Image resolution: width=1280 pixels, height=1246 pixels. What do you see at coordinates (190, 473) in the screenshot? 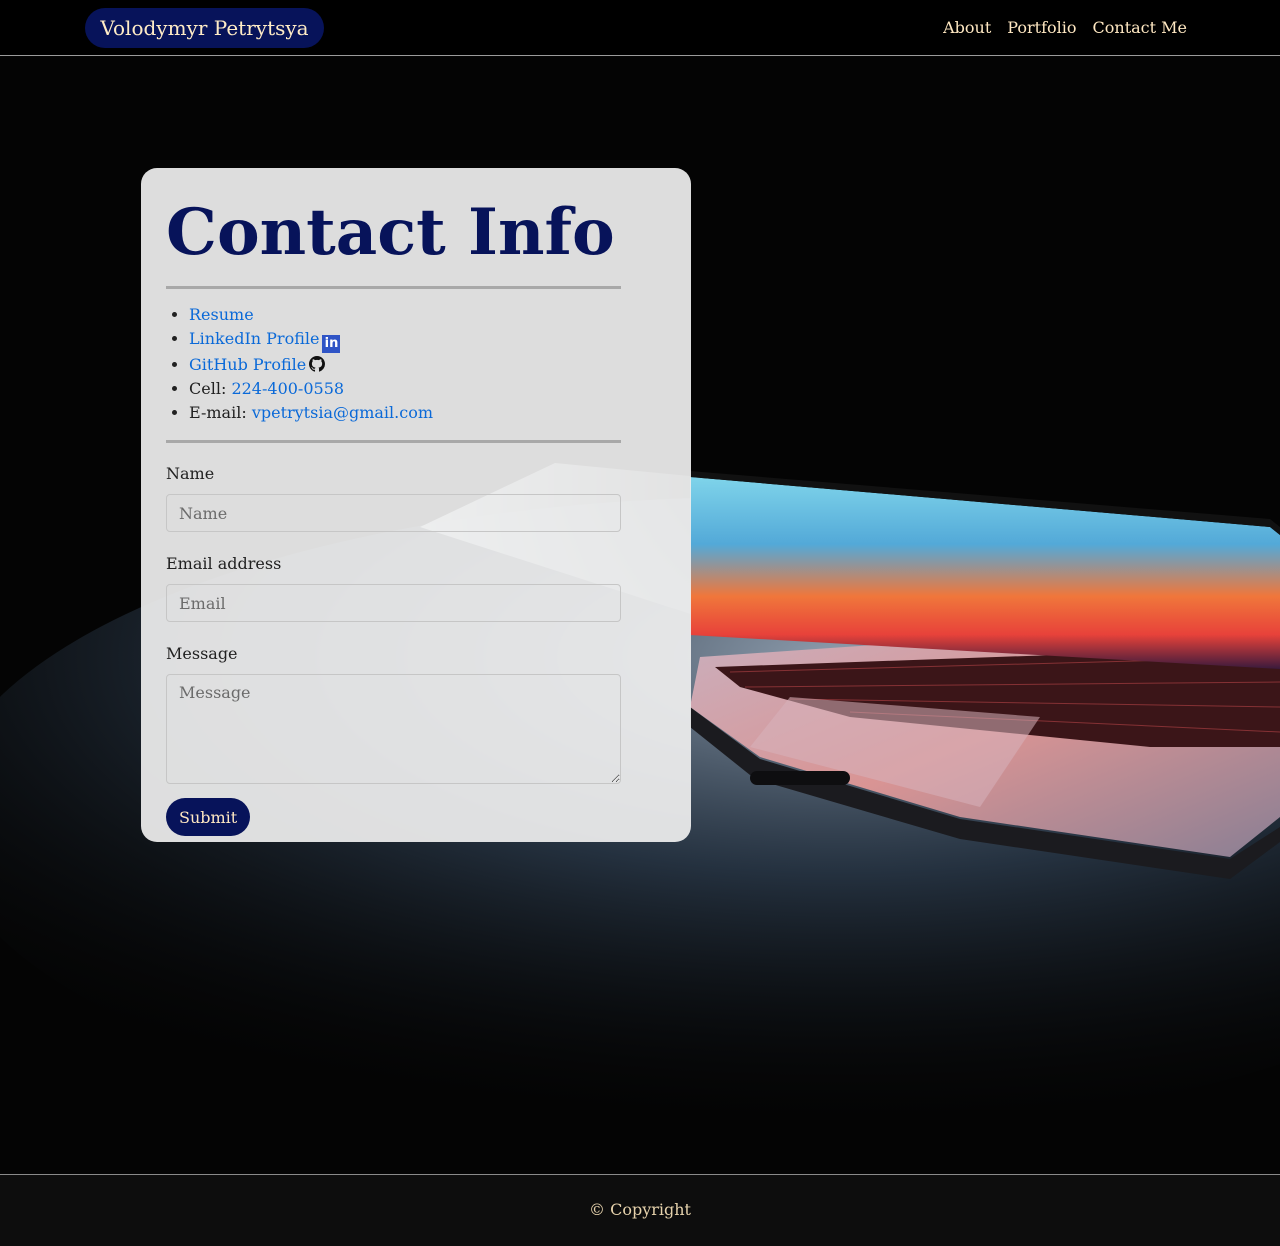
I see `name-label: Name` at bounding box center [190, 473].